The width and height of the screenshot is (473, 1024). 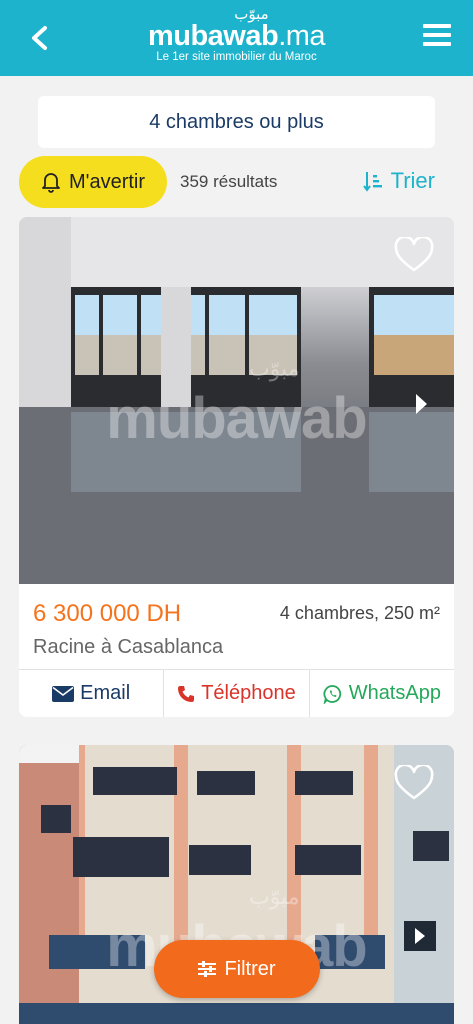 I want to click on listing-actions: Email Téléphone WhatsApp, so click(x=236, y=693).